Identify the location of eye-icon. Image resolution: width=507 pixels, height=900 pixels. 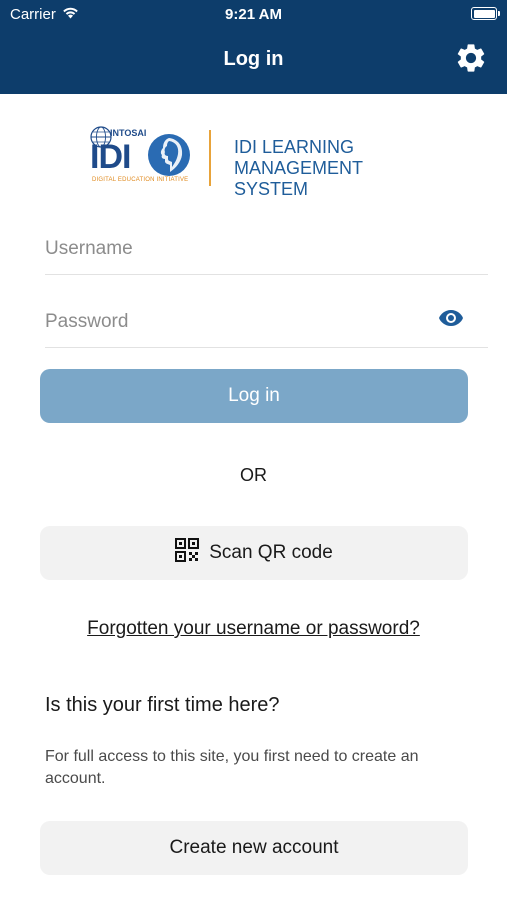
(451, 320).